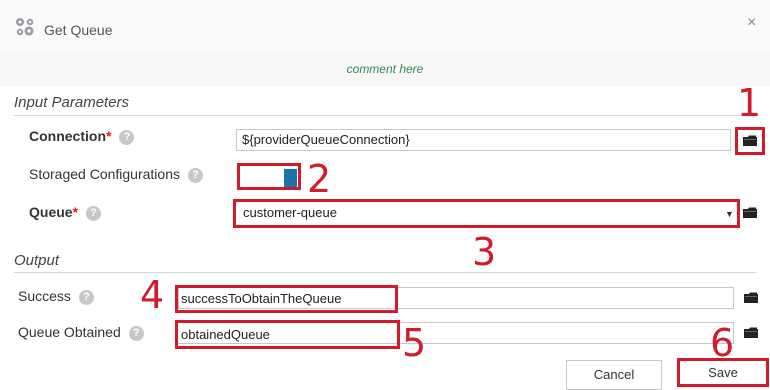 This screenshot has height=390, width=770. Describe the element at coordinates (319, 179) in the screenshot. I see `annotation-2: 2` at that location.